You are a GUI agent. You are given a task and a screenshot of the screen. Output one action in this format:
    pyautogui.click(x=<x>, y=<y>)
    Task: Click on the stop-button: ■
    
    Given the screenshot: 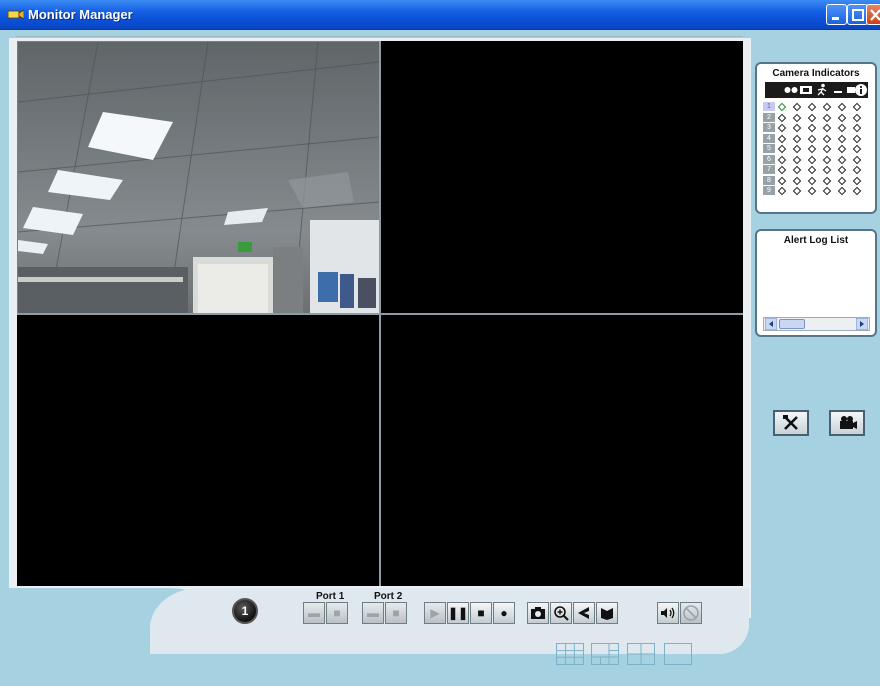 What is the action you would take?
    pyautogui.click(x=481, y=613)
    